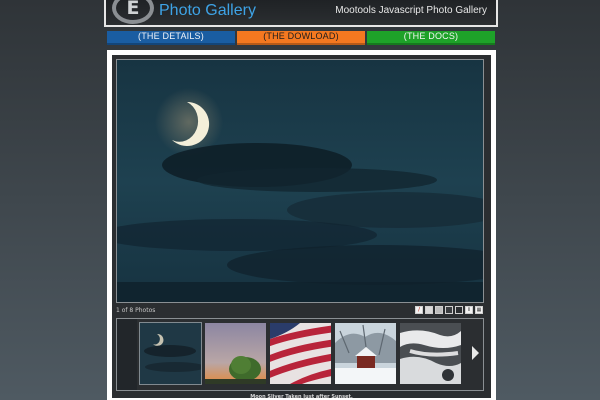 Image resolution: width=600 pixels, height=400 pixels. What do you see at coordinates (207, 10) in the screenshot?
I see `site-title: Photo Gallery` at bounding box center [207, 10].